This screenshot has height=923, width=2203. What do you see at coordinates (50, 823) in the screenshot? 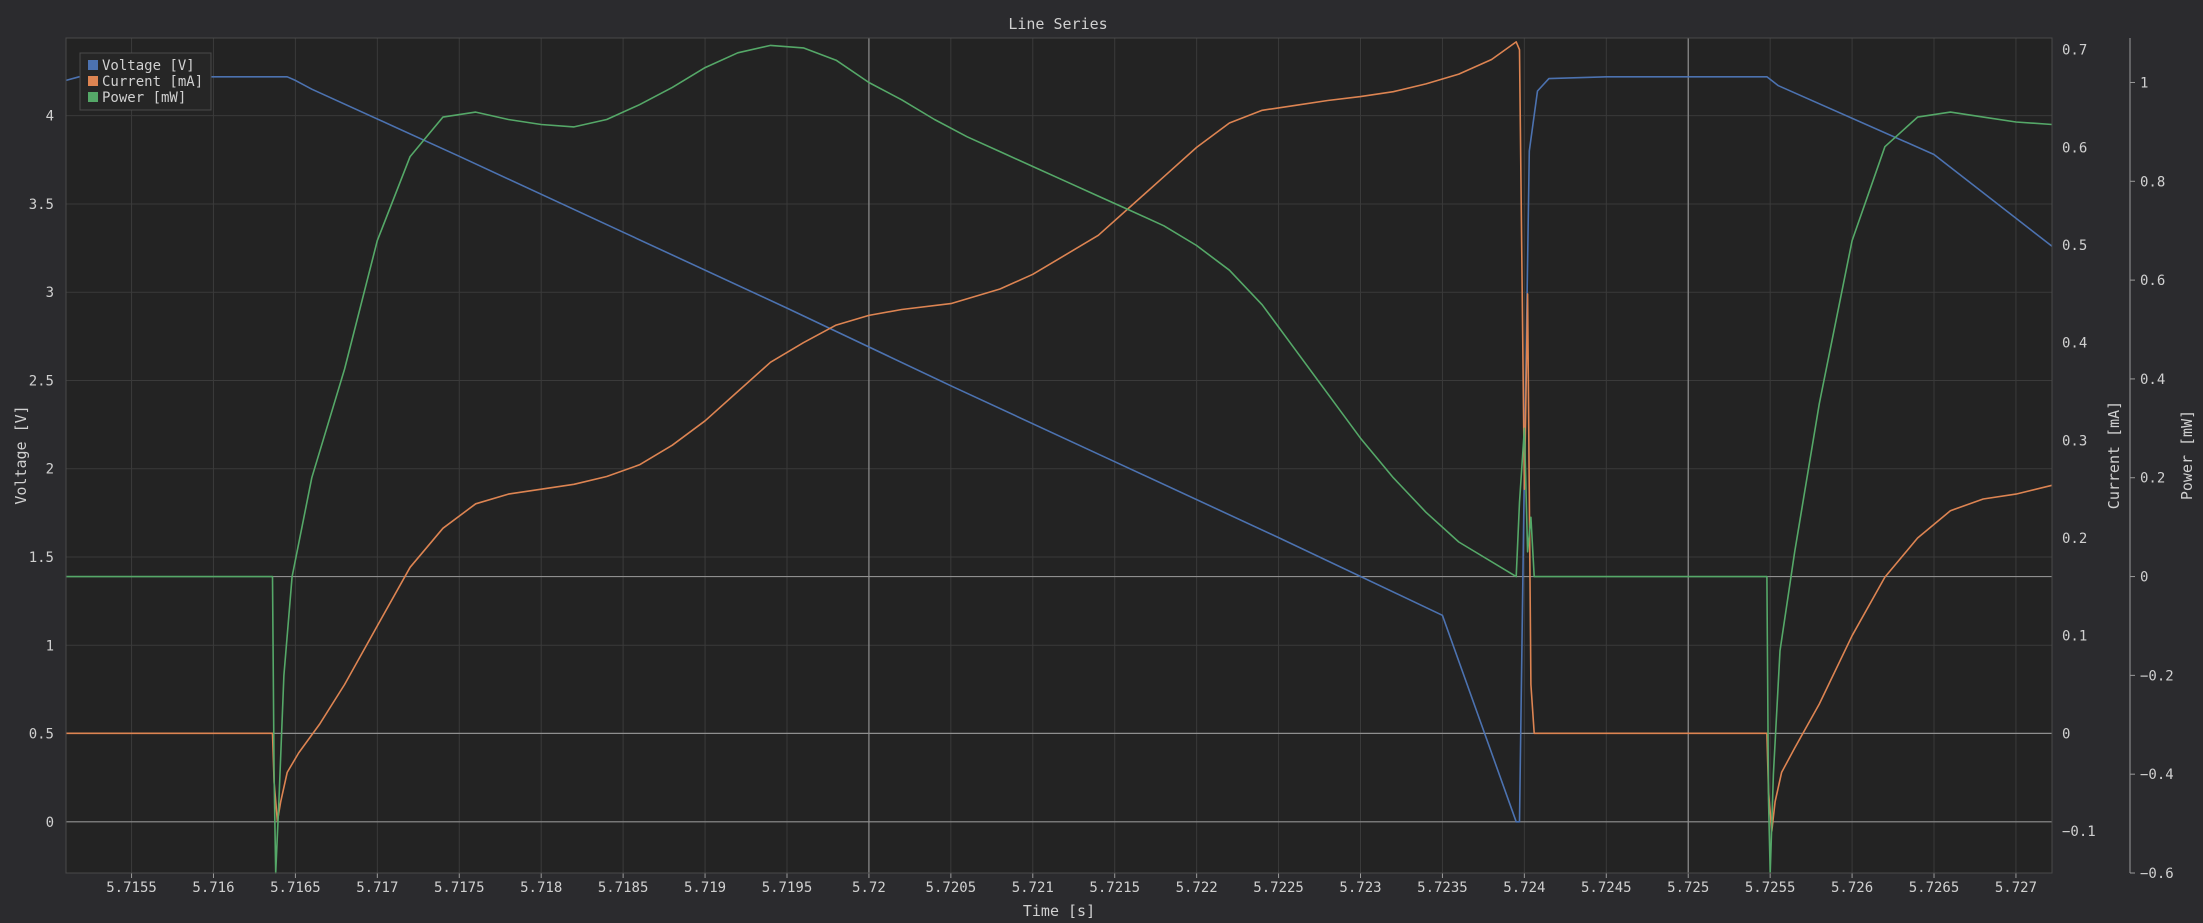
I see `voltage-tick-label: 0` at bounding box center [50, 823].